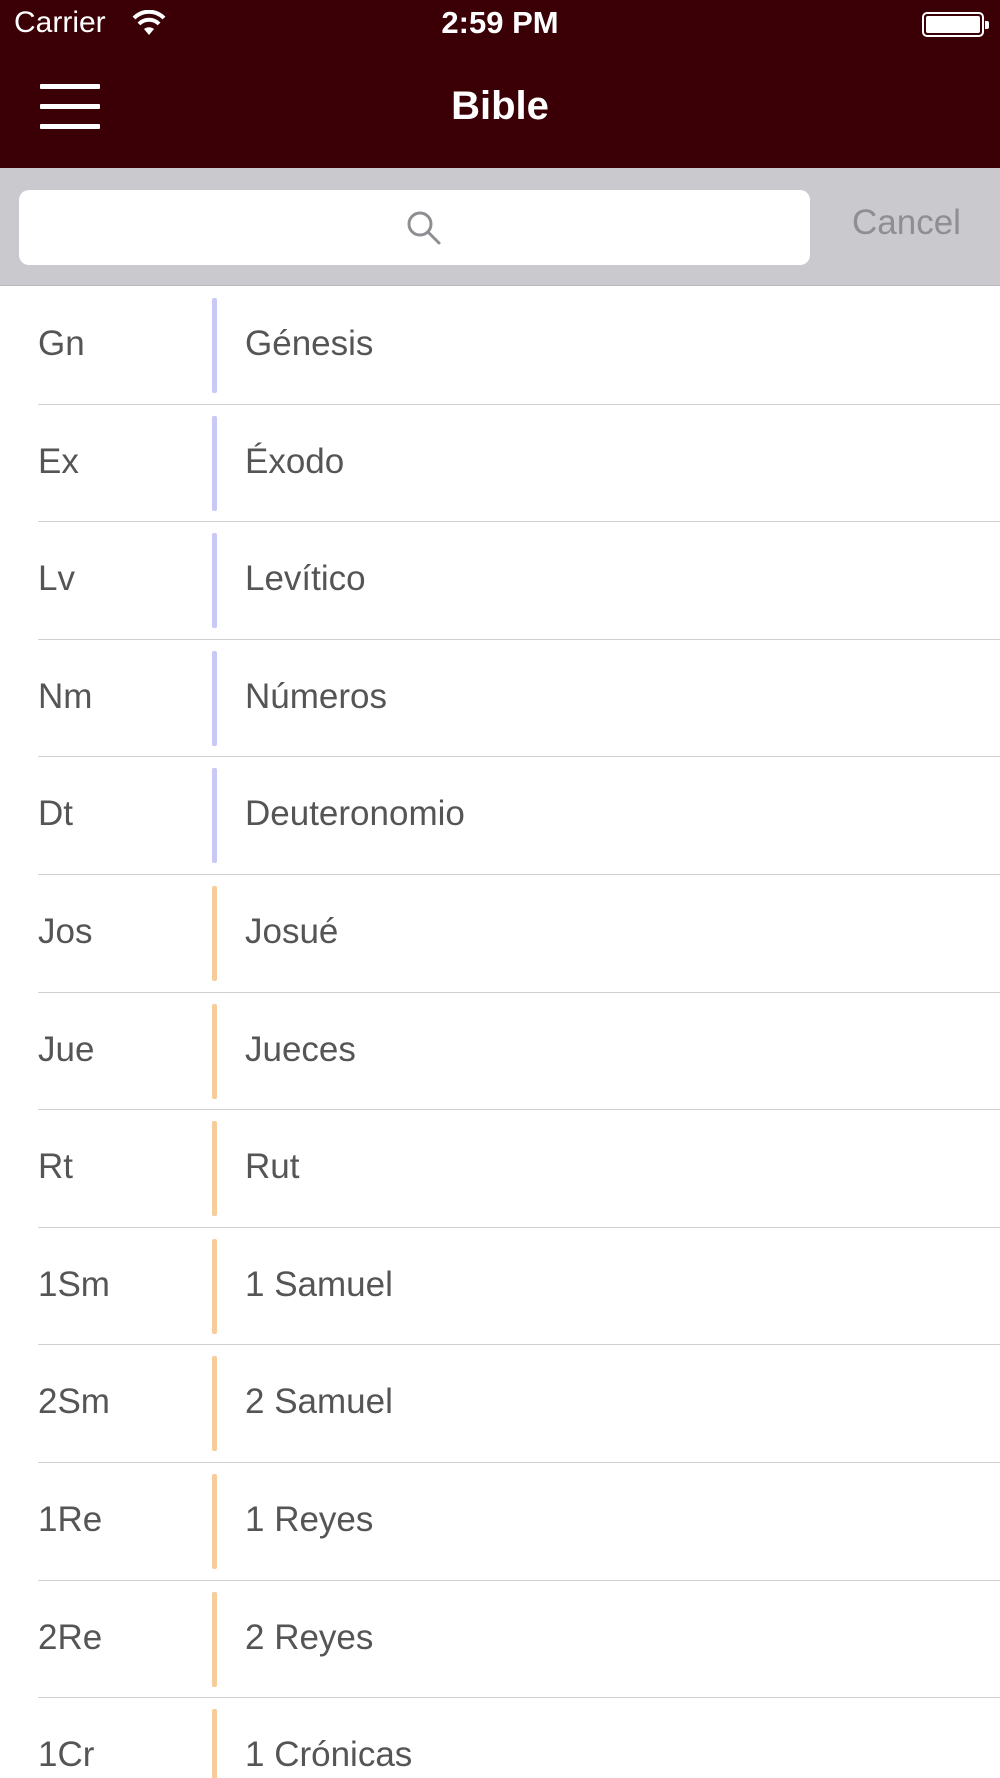 Image resolution: width=1000 pixels, height=1778 pixels. Describe the element at coordinates (65, 696) in the screenshot. I see `book-abbreviation: Nm` at that location.